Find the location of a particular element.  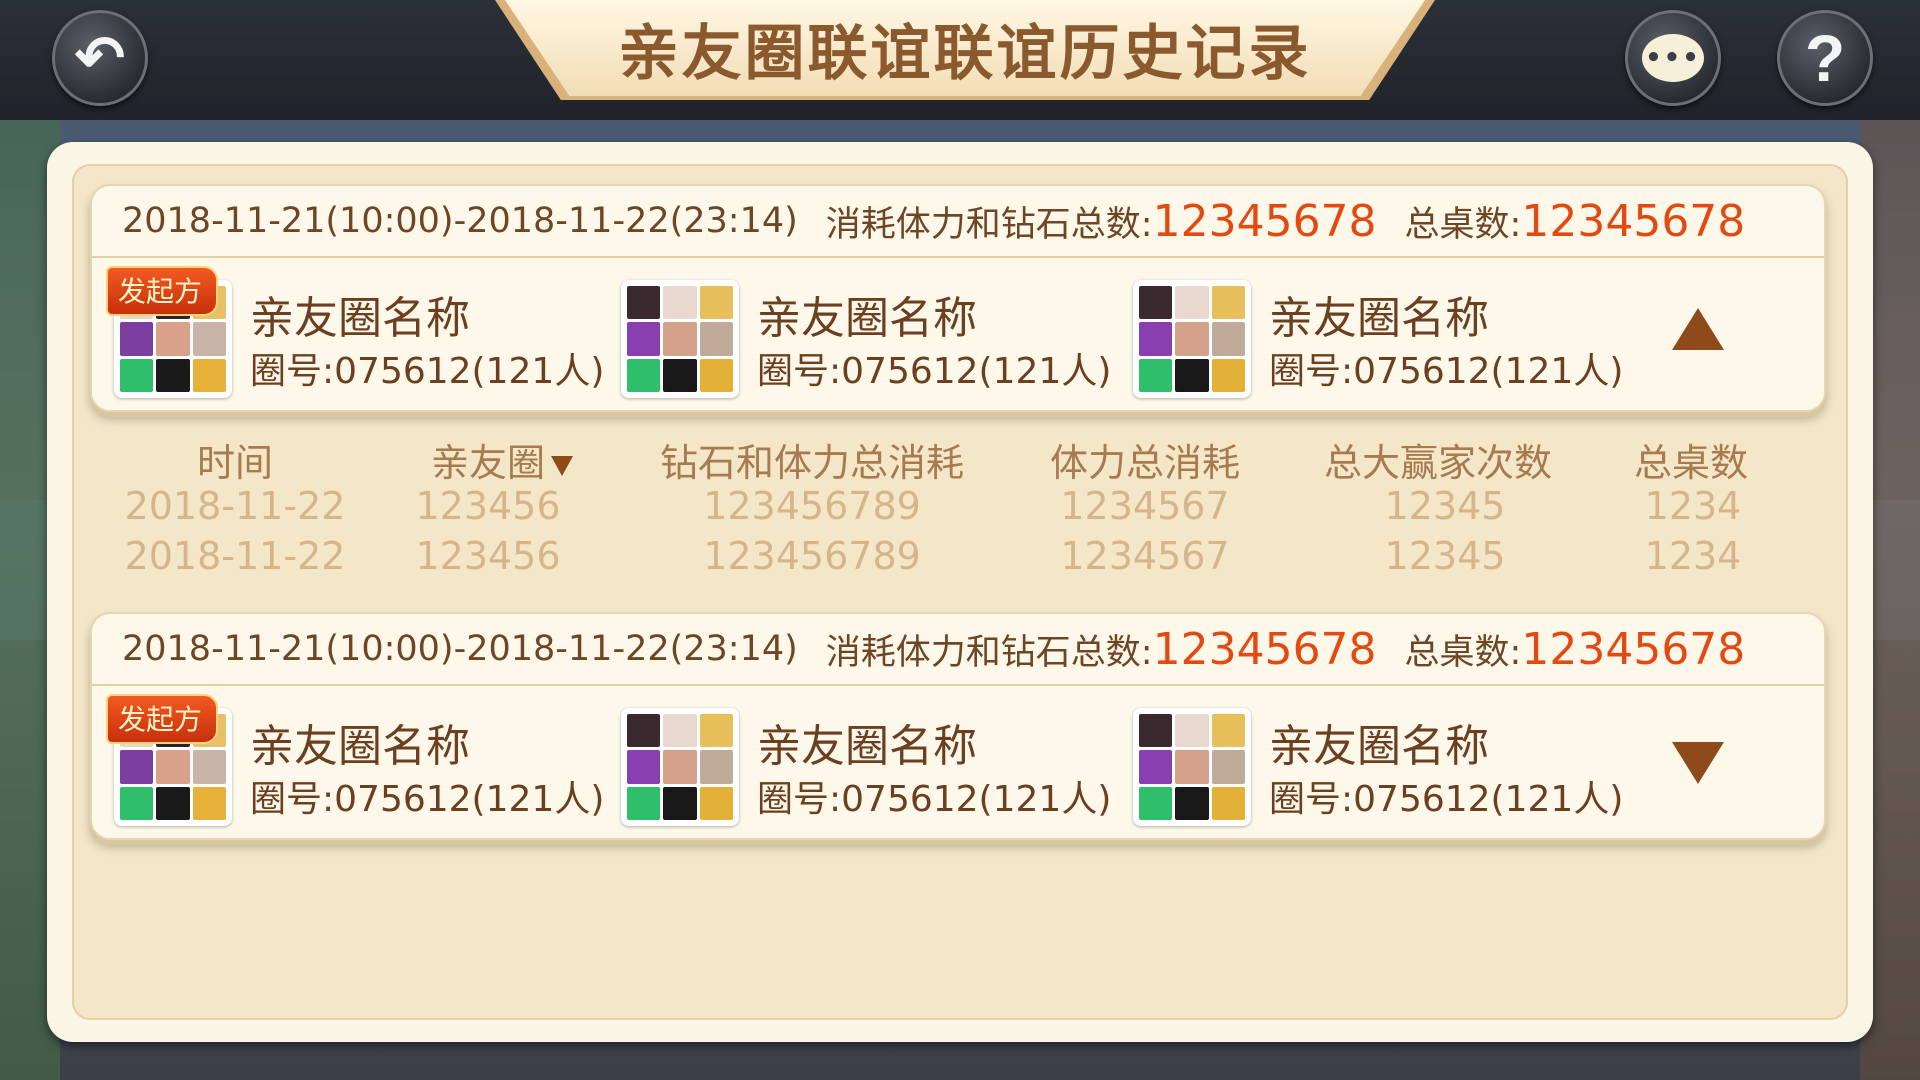

question-mark-icon: ? is located at coordinates (1825, 58).